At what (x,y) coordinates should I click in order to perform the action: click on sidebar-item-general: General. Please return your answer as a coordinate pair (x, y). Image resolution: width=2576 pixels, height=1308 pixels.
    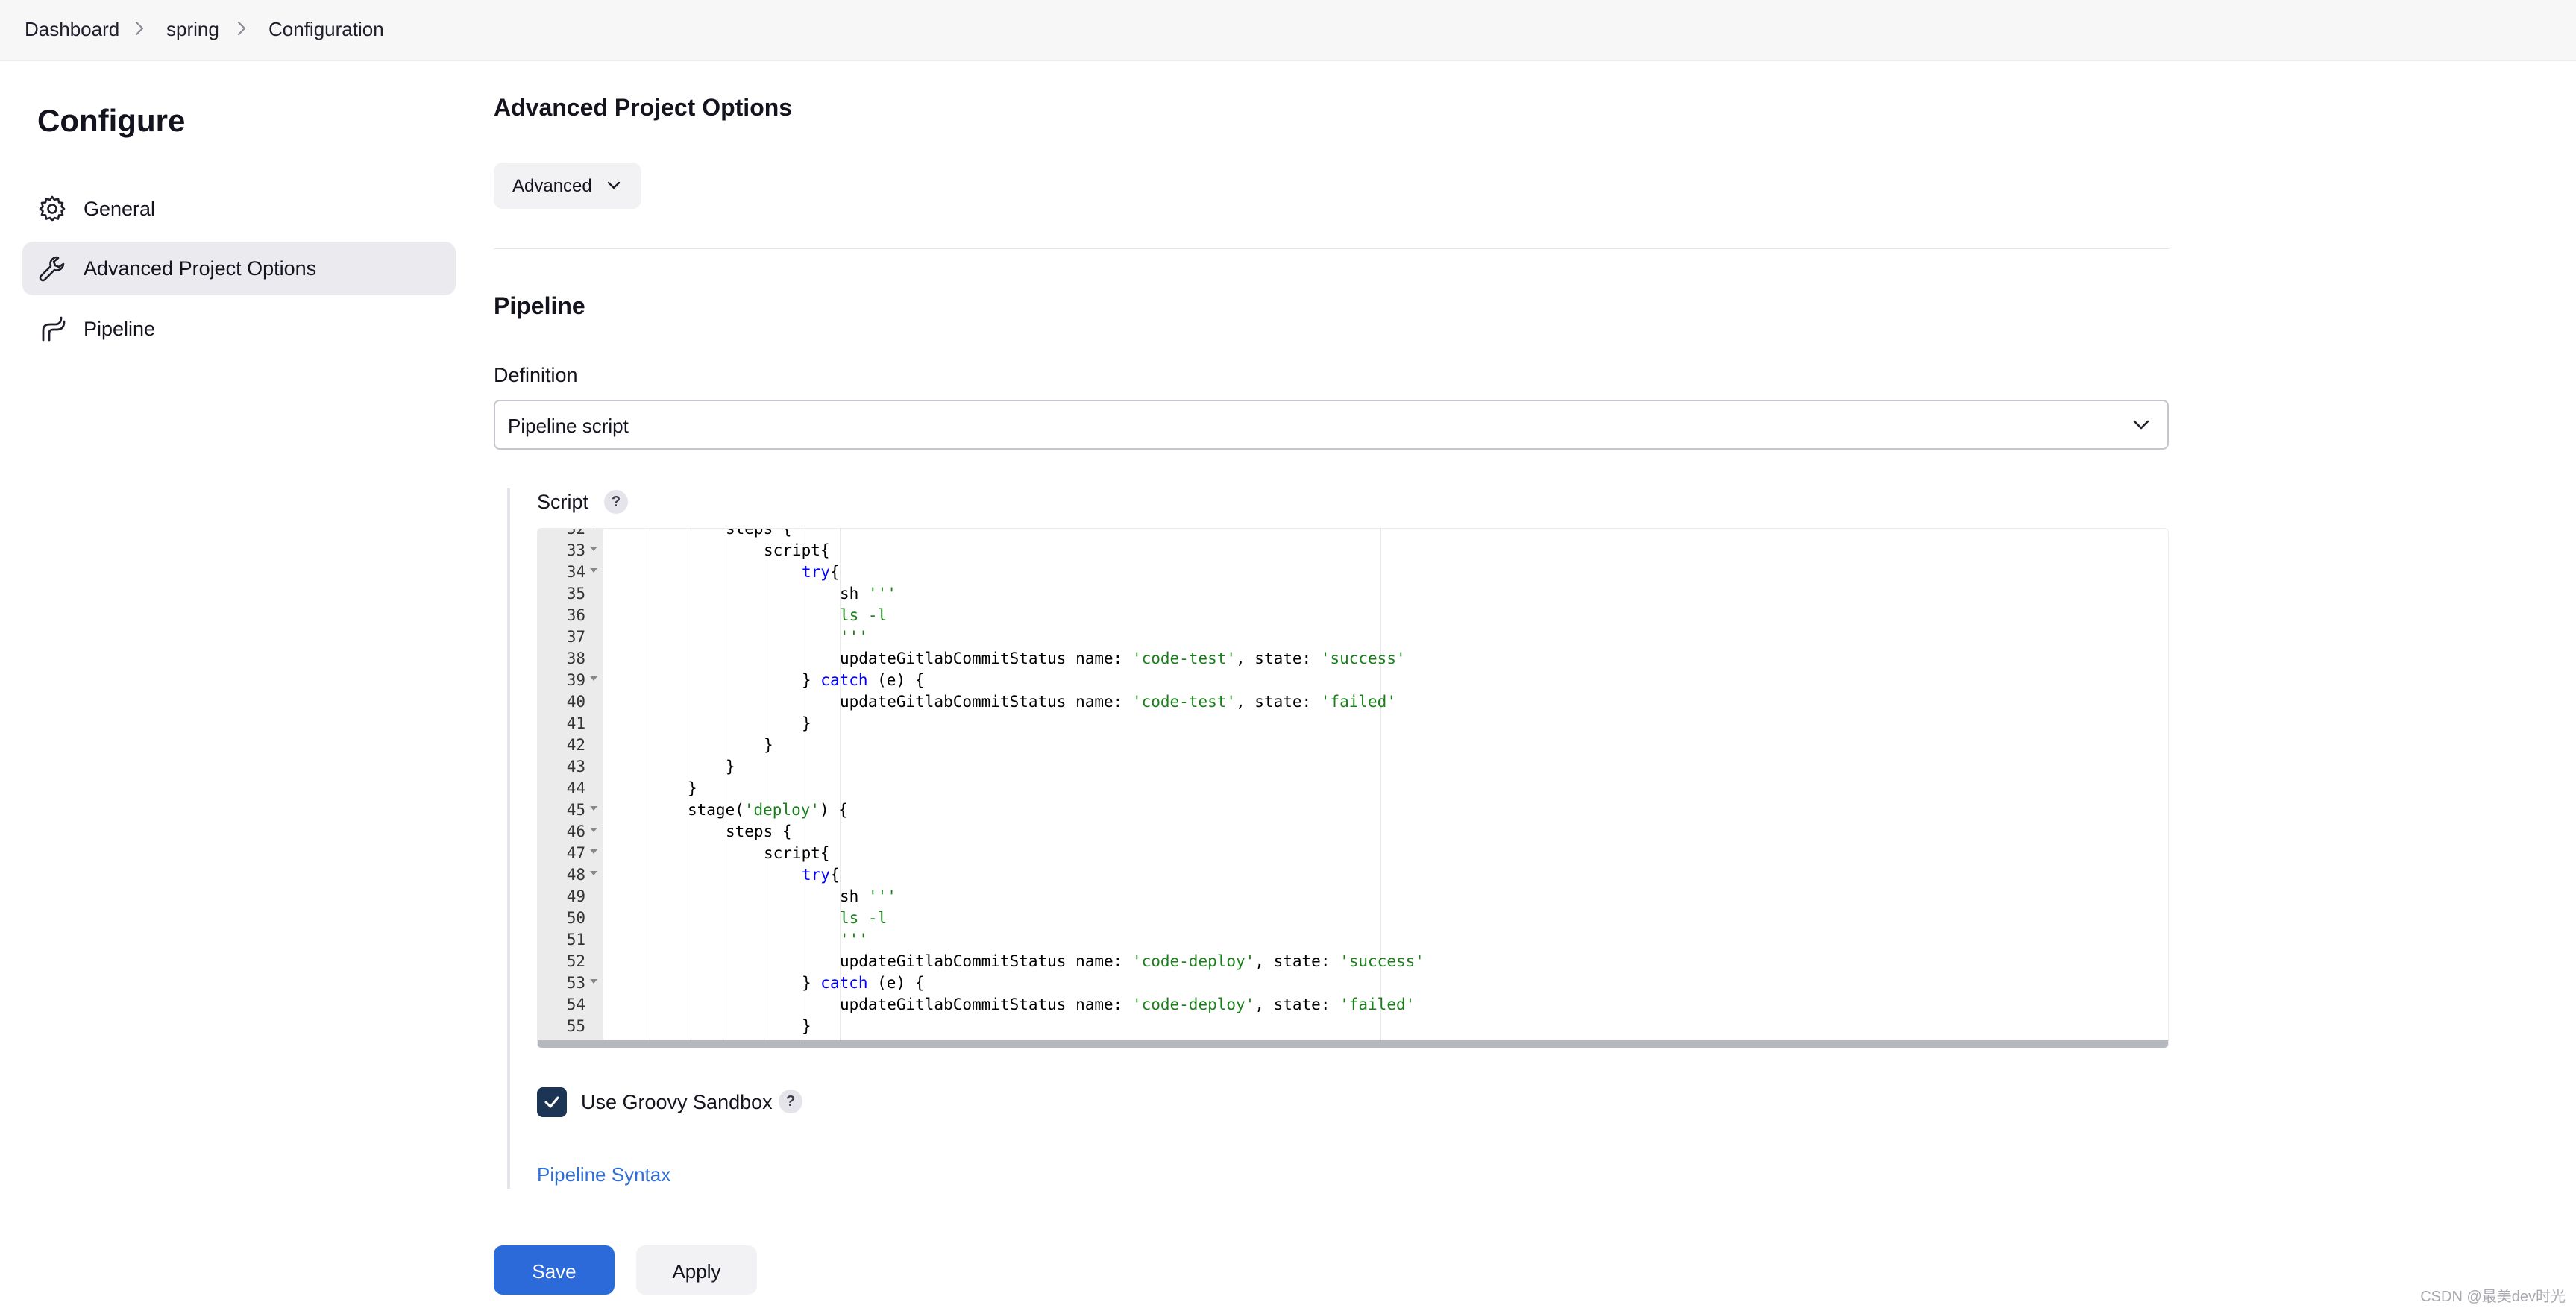
    Looking at the image, I should click on (239, 209).